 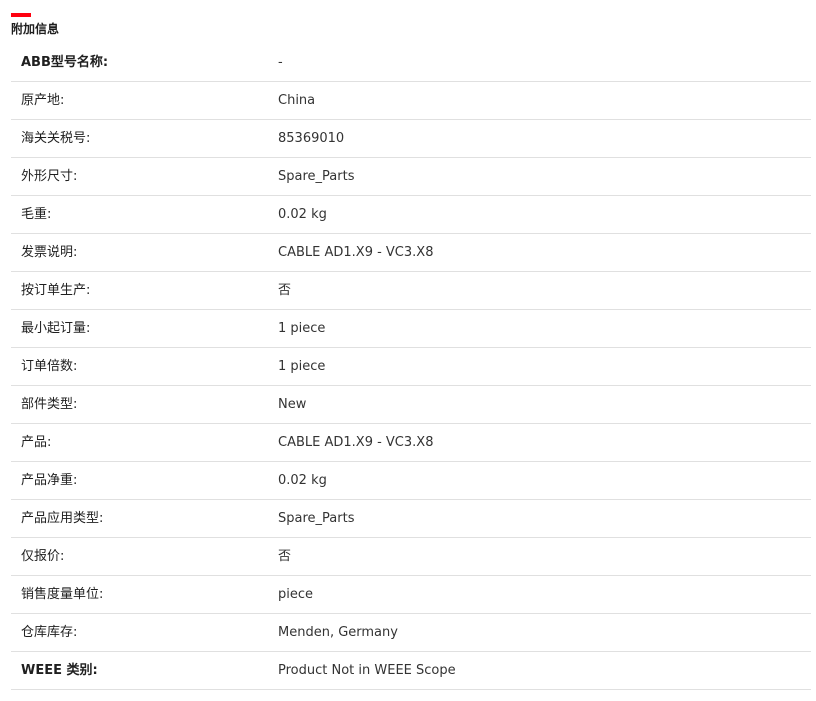 What do you see at coordinates (411, 481) in the screenshot?
I see `table-row: 产品净重: 0.02 kg` at bounding box center [411, 481].